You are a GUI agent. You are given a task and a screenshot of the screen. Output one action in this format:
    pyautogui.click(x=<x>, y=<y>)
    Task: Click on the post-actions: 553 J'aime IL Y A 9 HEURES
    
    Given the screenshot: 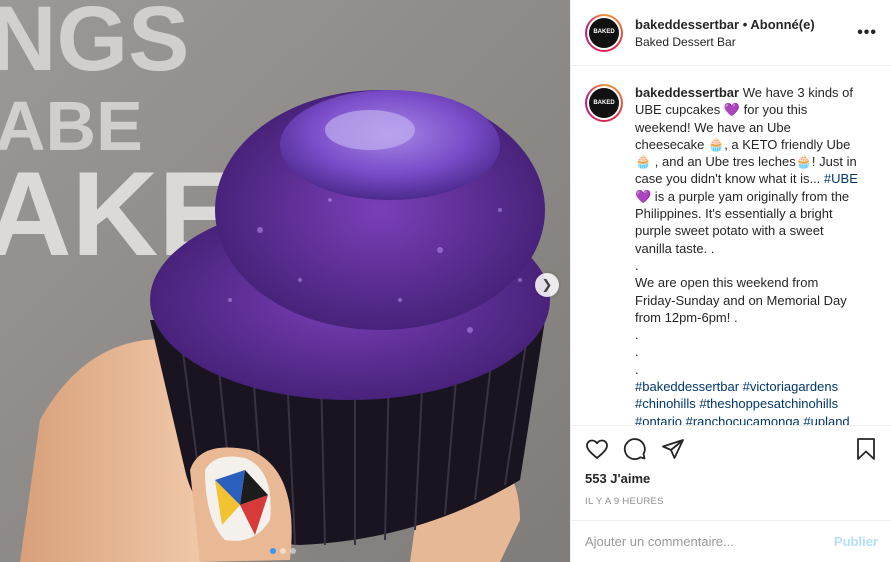 What is the action you would take?
    pyautogui.click(x=731, y=466)
    